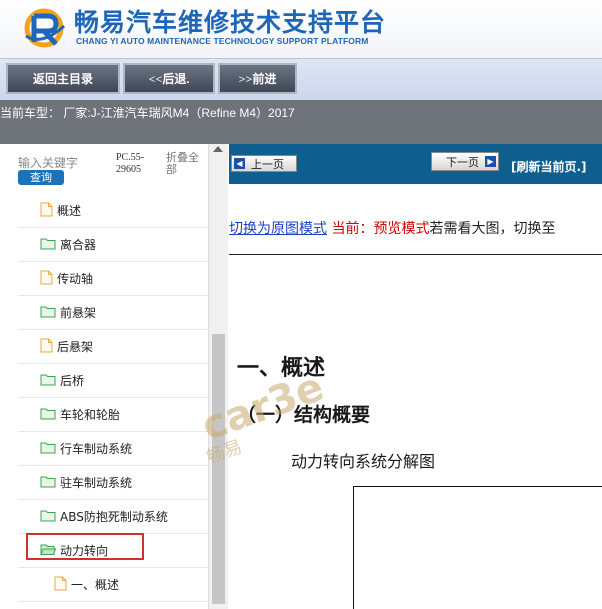 The image size is (602, 609). What do you see at coordinates (218, 149) in the screenshot?
I see `scroll-up-icon` at bounding box center [218, 149].